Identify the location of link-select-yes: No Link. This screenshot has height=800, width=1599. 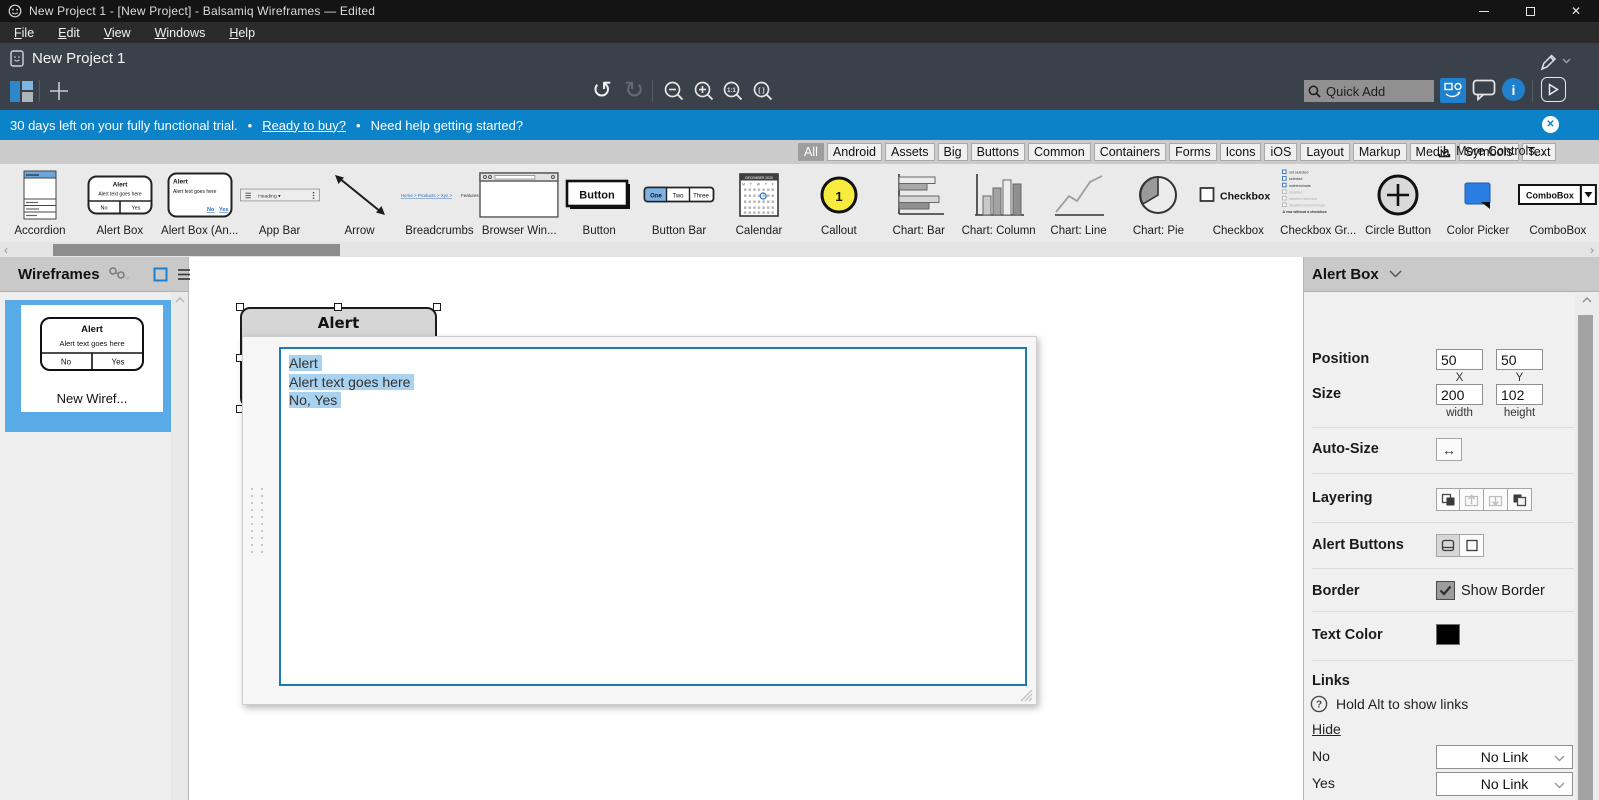
(1504, 784).